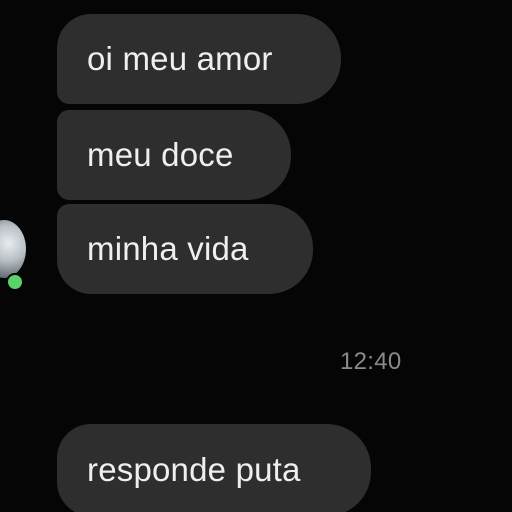 The height and width of the screenshot is (512, 512). I want to click on message-timestamp: 12:40, so click(371, 361).